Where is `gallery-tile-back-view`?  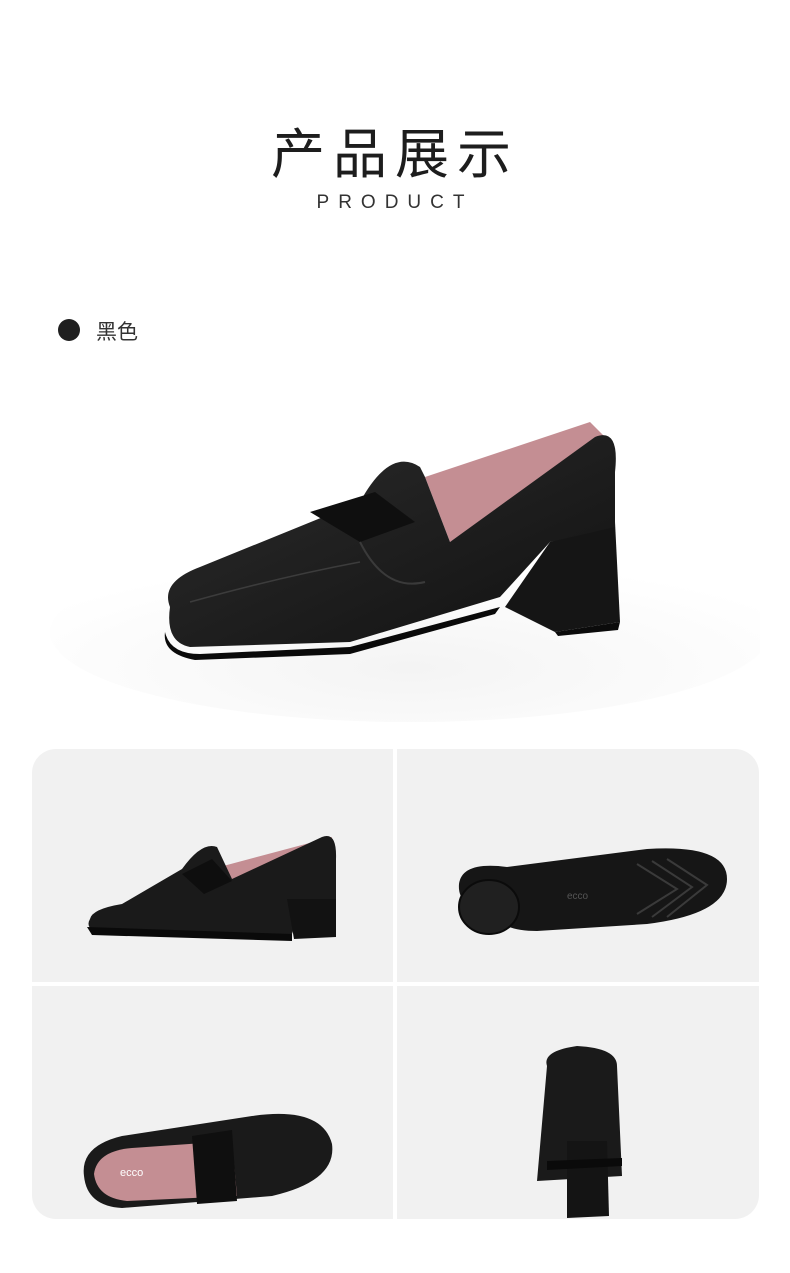 gallery-tile-back-view is located at coordinates (578, 1102).